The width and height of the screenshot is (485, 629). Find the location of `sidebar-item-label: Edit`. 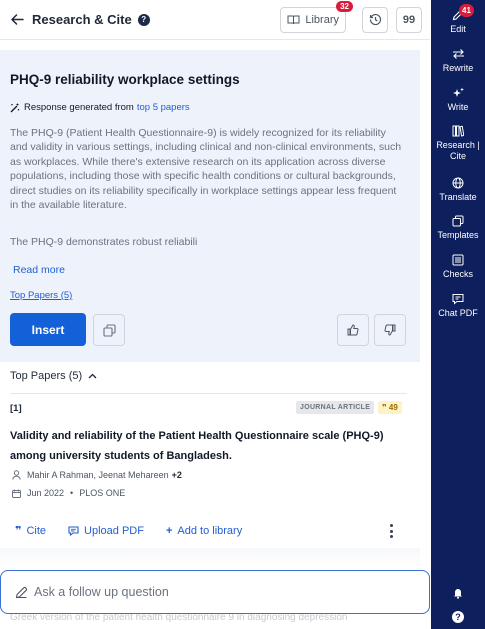

sidebar-item-label: Edit is located at coordinates (458, 29).